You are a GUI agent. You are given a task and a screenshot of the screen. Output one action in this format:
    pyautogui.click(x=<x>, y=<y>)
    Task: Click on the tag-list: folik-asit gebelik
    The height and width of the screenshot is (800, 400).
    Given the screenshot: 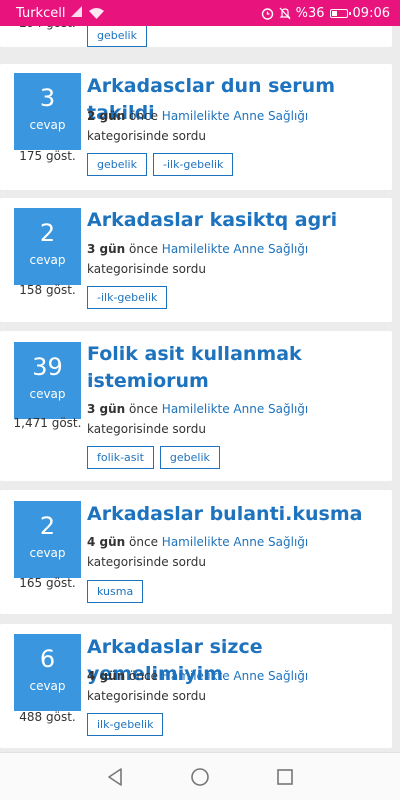 What is the action you would take?
    pyautogui.click(x=153, y=457)
    